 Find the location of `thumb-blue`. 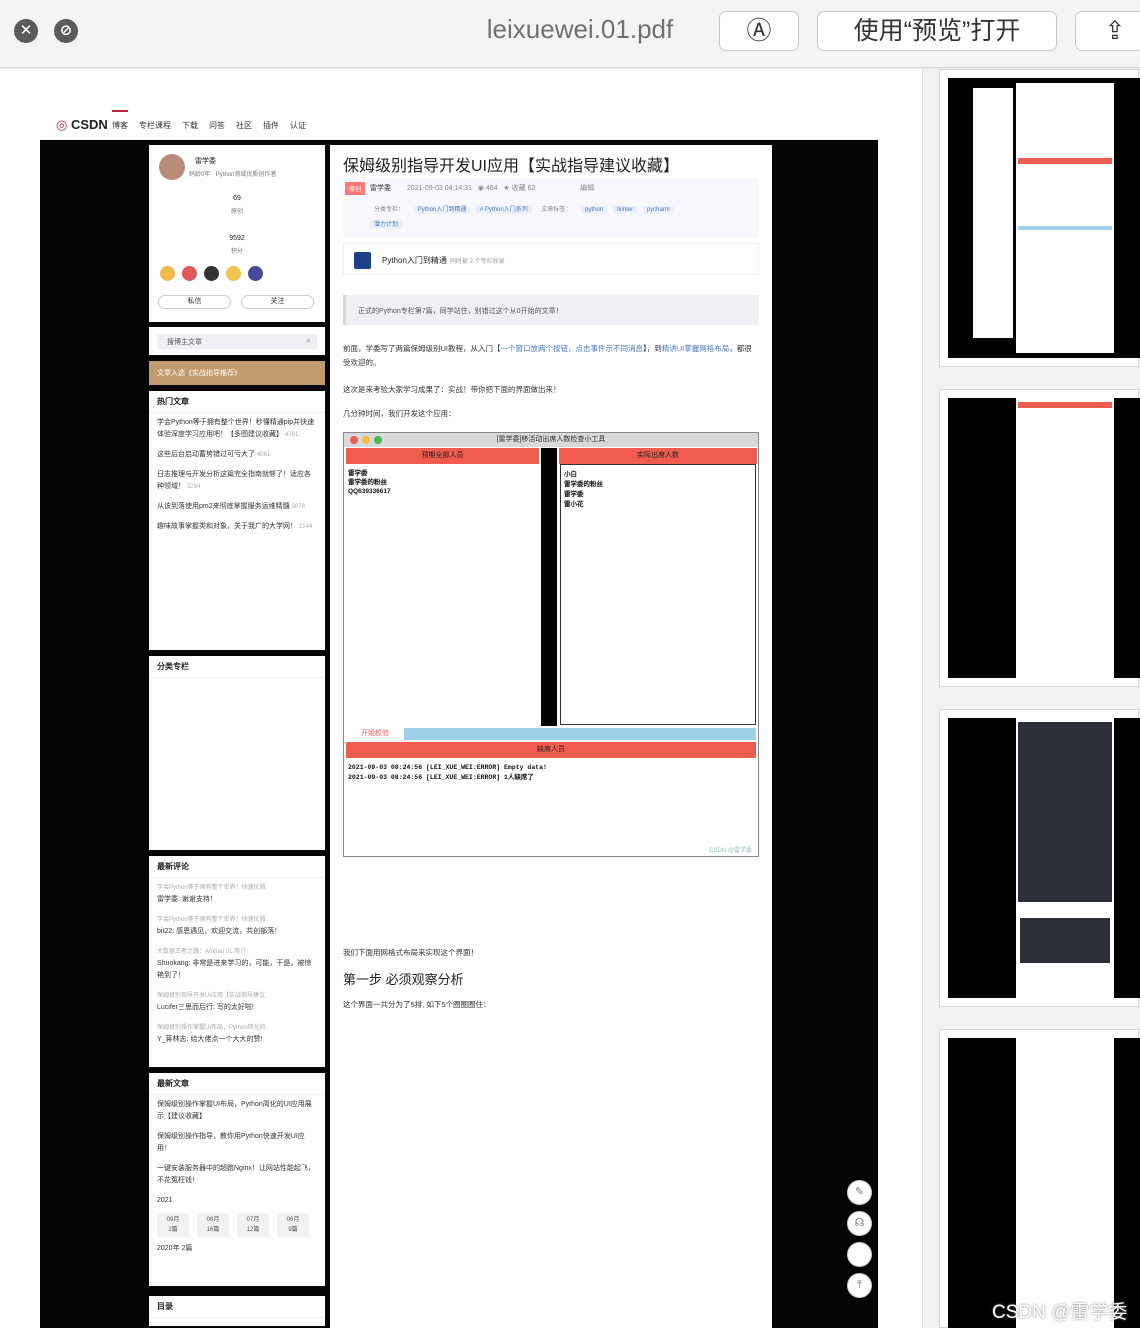

thumb-blue is located at coordinates (1065, 228).